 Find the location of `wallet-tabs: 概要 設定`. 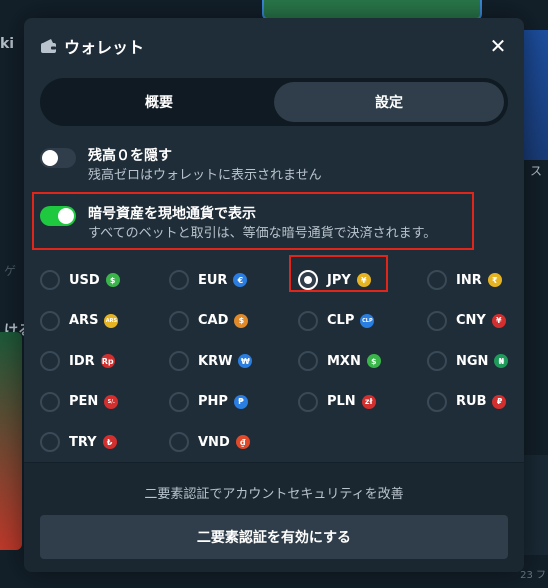

wallet-tabs: 概要 設定 is located at coordinates (274, 102).